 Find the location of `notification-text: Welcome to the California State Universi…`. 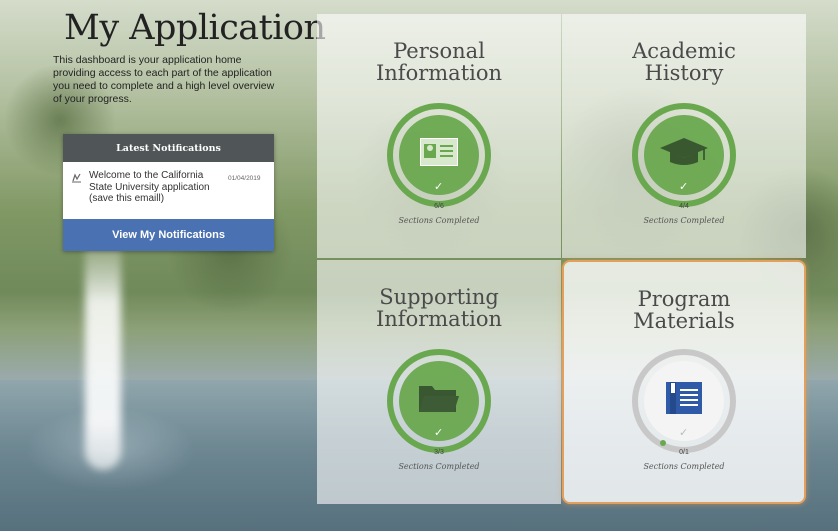

notification-text: Welcome to the California State Universi… is located at coordinates (149, 187).